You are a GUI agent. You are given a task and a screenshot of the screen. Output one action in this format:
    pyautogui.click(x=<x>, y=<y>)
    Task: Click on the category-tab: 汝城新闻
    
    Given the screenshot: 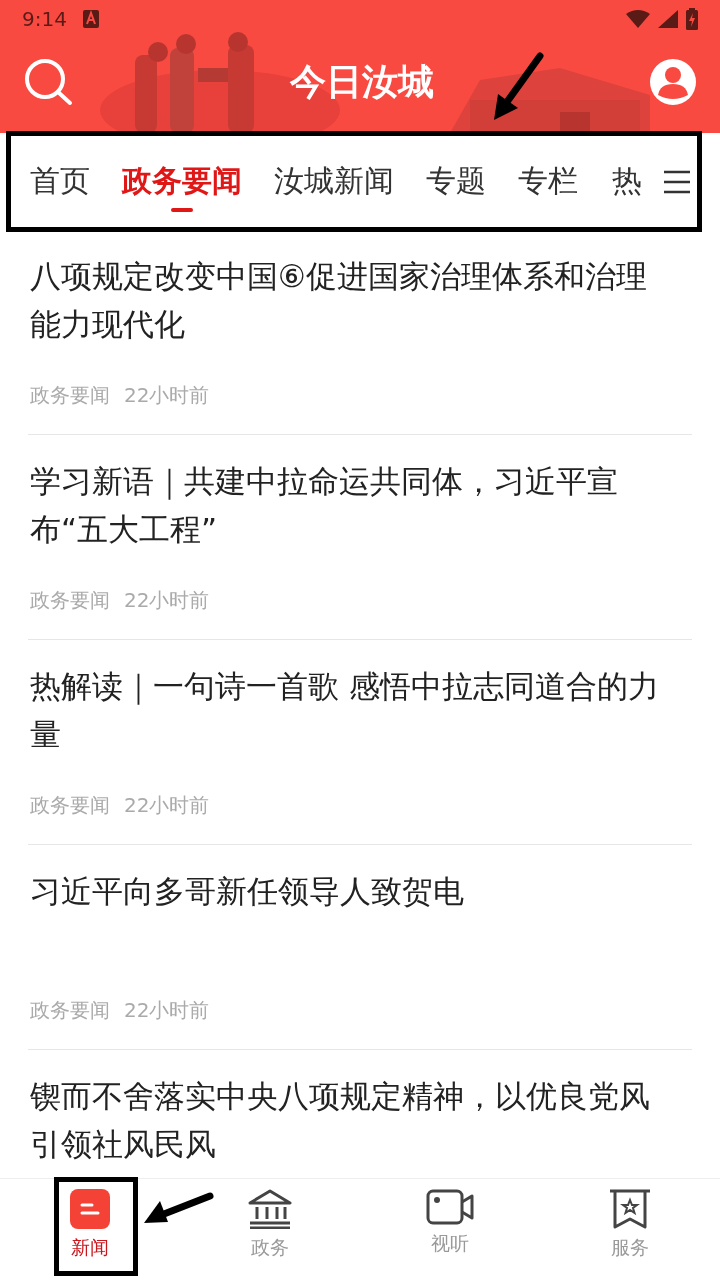 What is the action you would take?
    pyautogui.click(x=334, y=181)
    